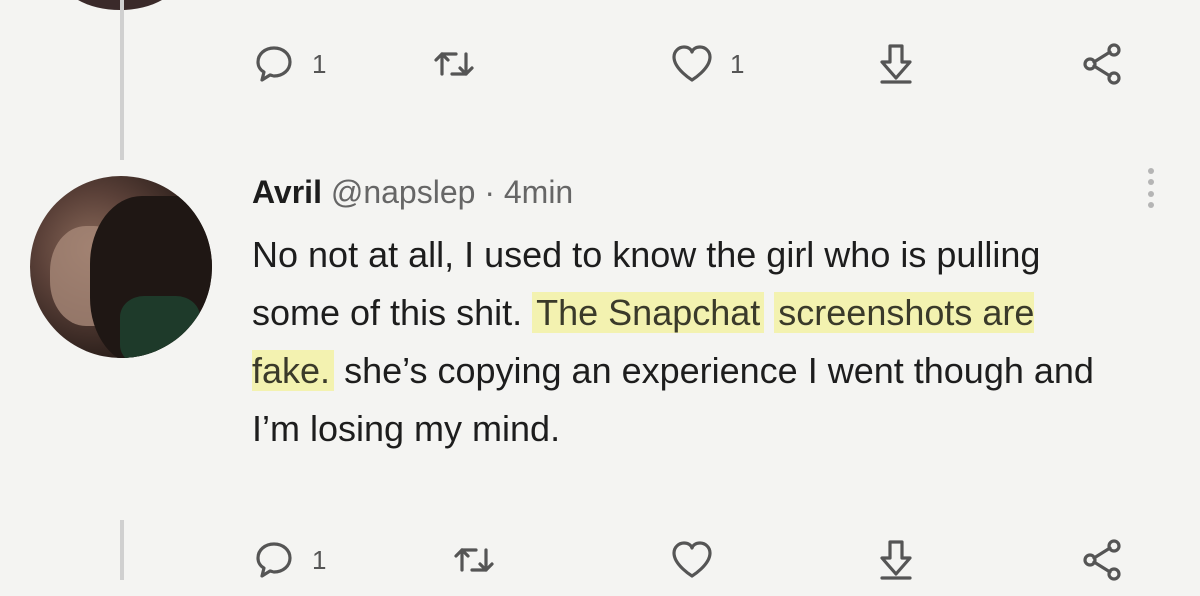 This screenshot has width=1200, height=596. I want to click on thread-line, so click(122, 80).